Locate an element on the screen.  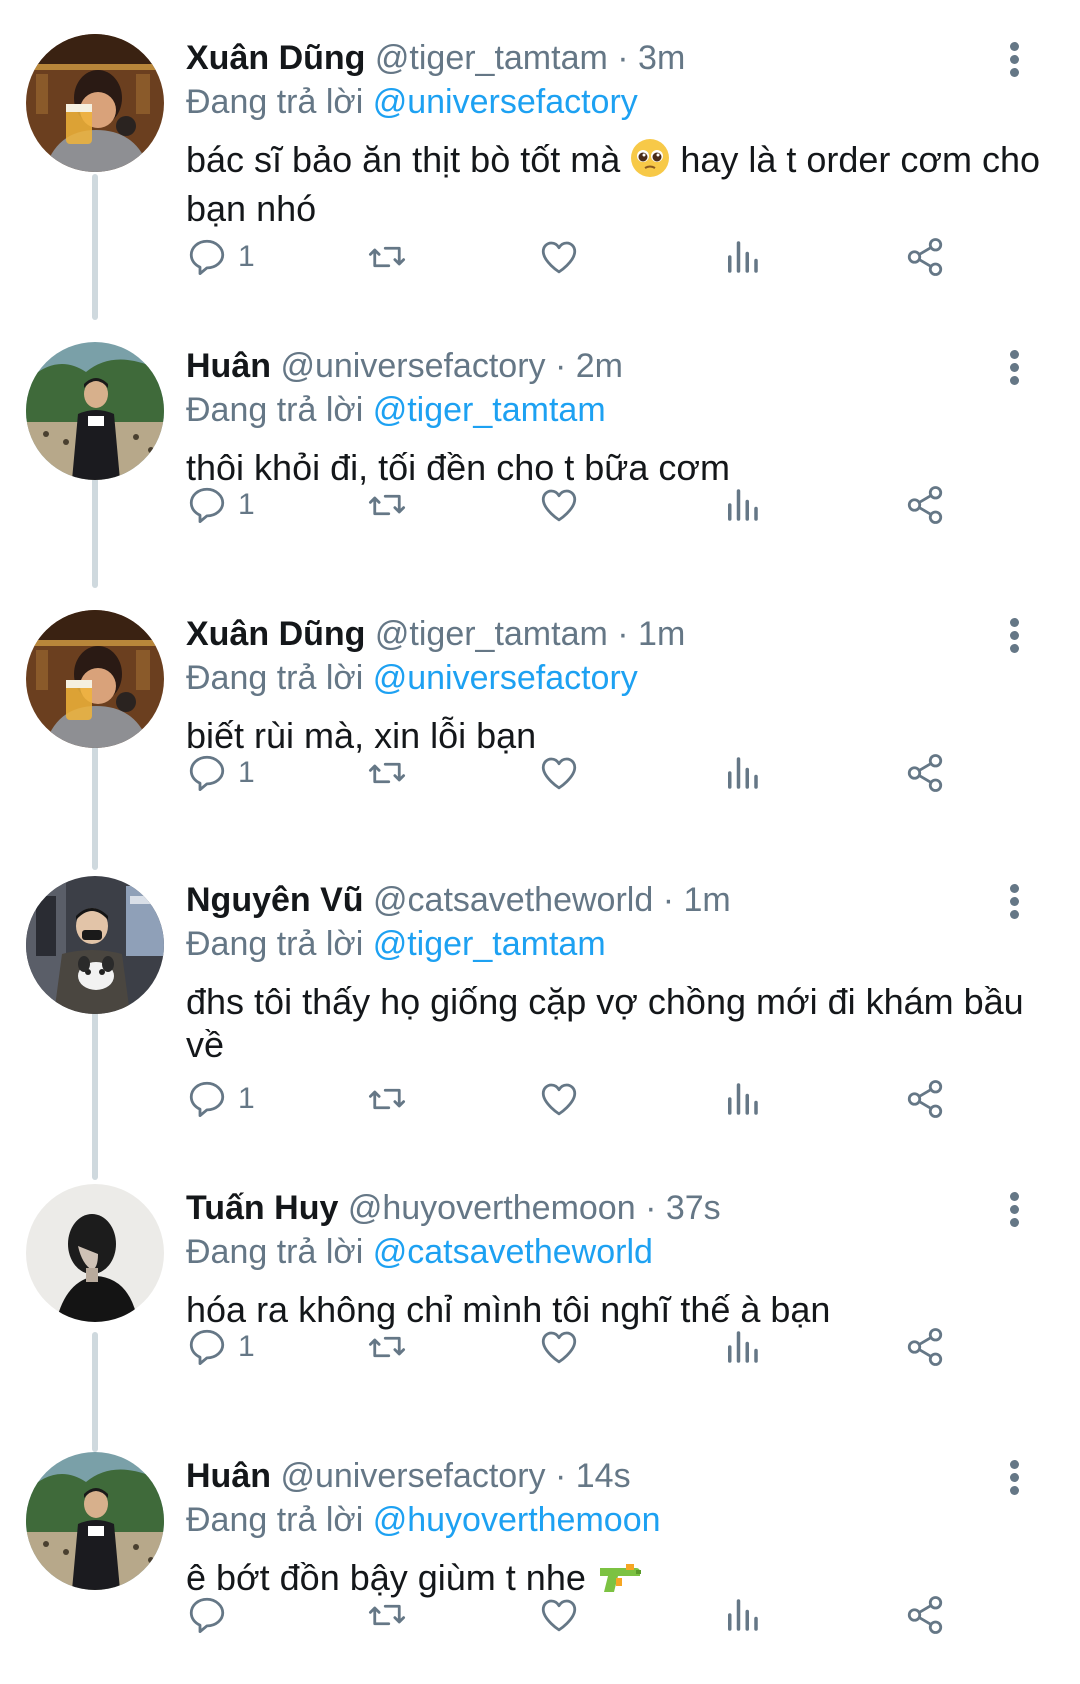
reply-count: 1 is located at coordinates (246, 1346).